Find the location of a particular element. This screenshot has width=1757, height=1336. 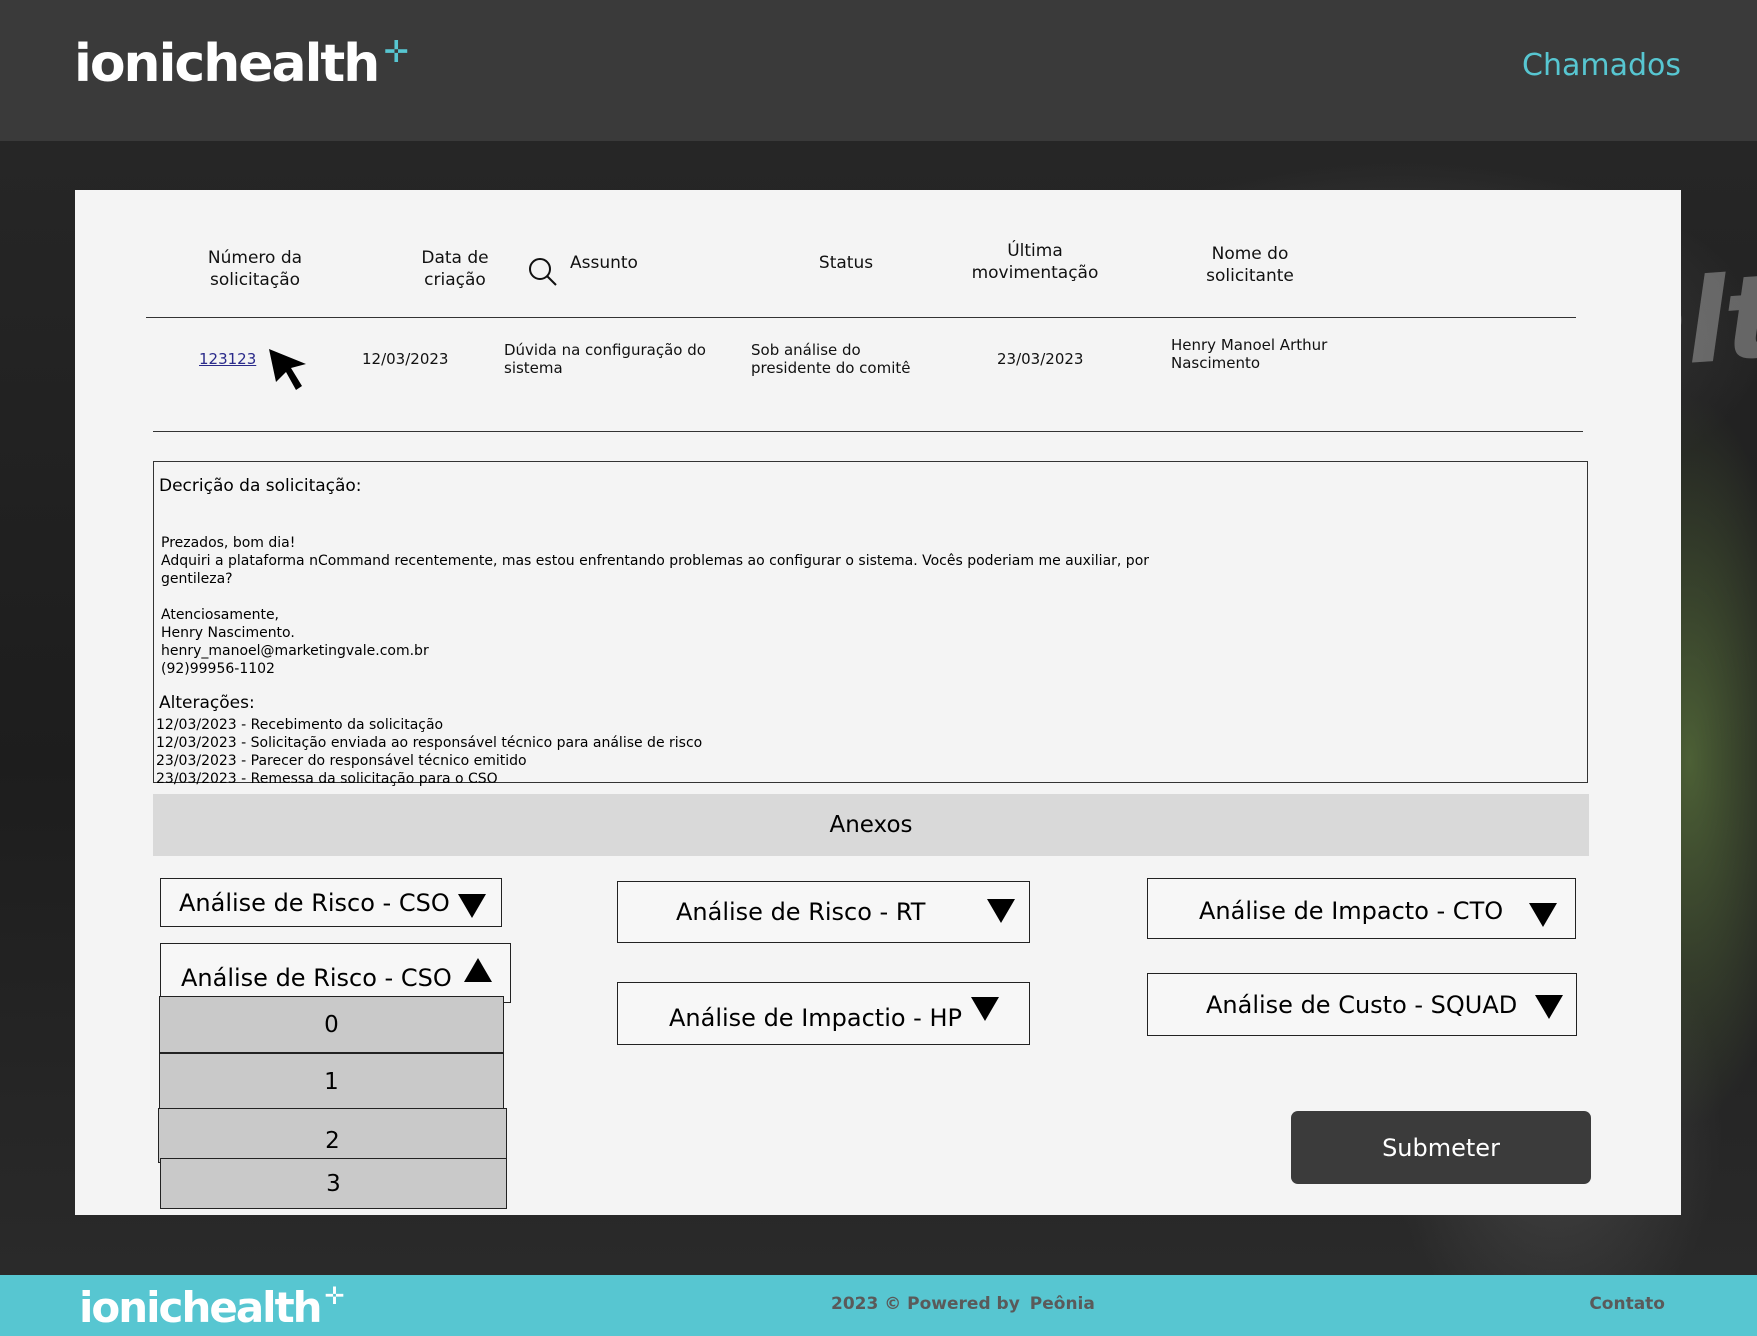

row-created: 12/03/2023 is located at coordinates (405, 359).